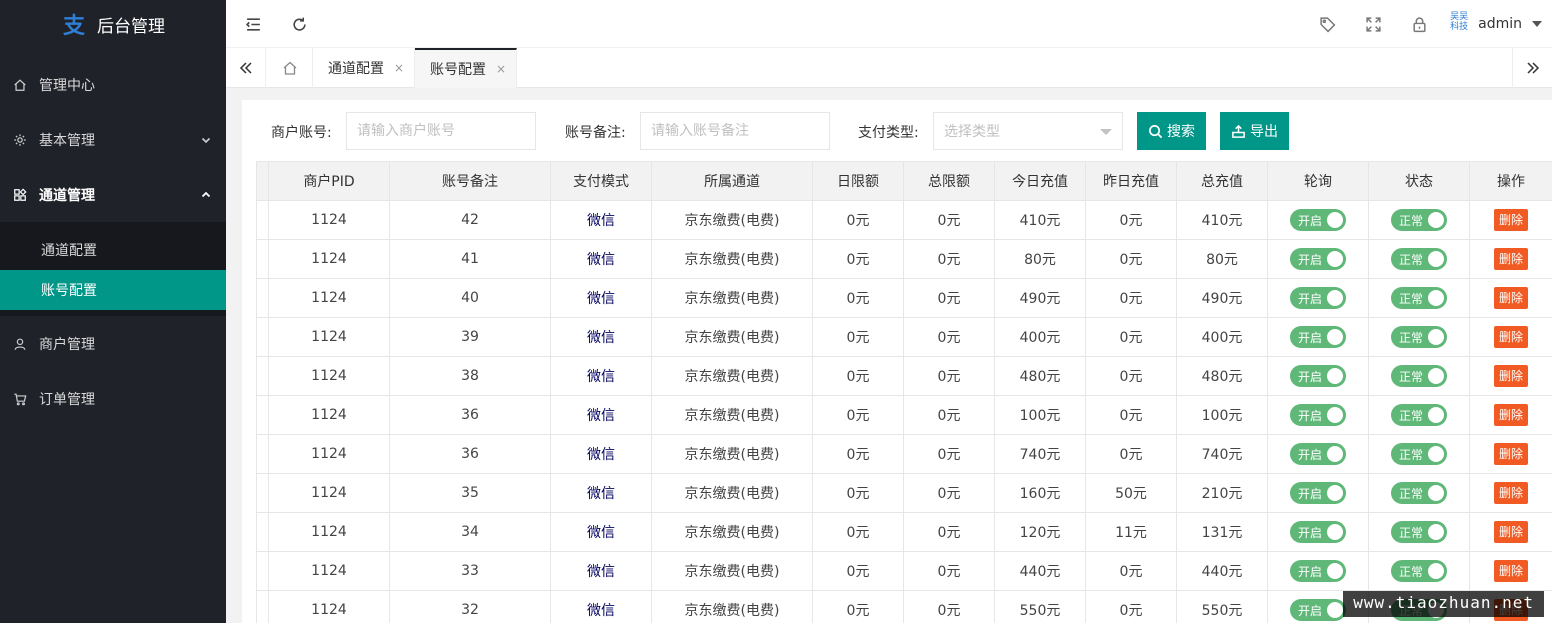 The width and height of the screenshot is (1552, 623). I want to click on user-menu: 吴吴 科技 admin, so click(1495, 24).